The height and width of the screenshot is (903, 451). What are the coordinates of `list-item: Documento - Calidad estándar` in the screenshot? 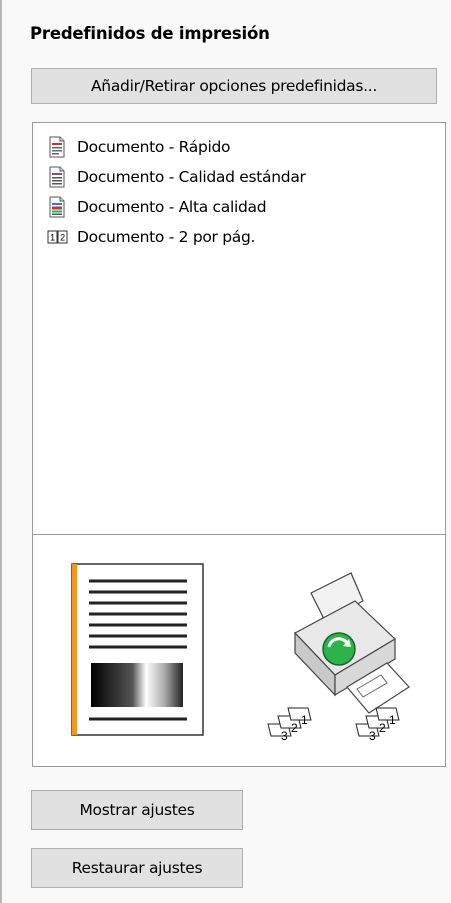 It's located at (176, 177).